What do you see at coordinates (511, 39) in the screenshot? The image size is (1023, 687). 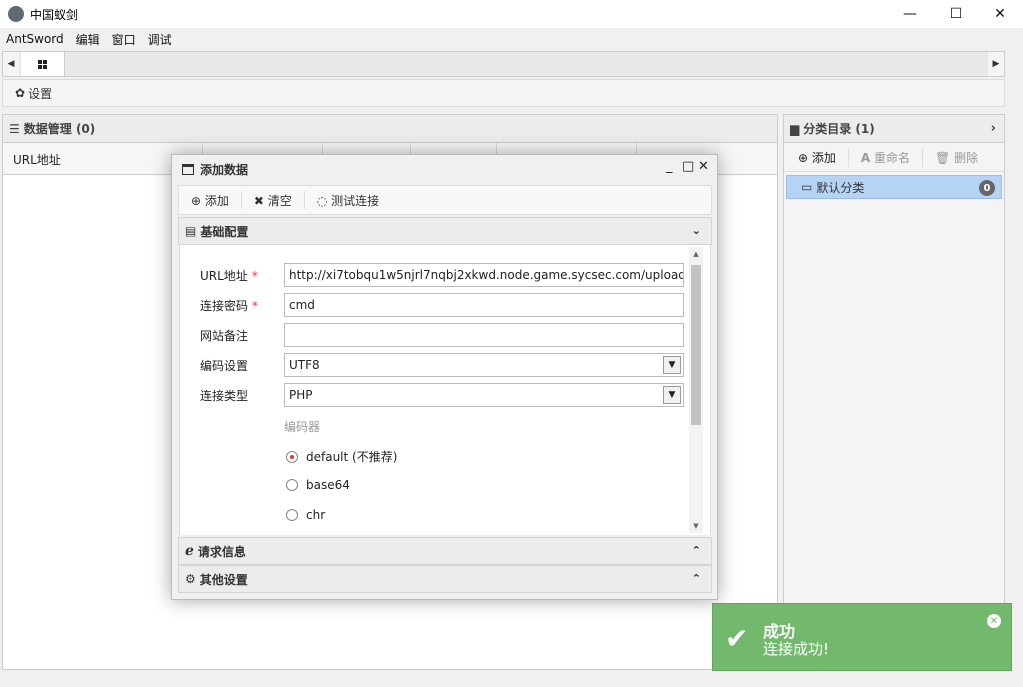 I see `menu-bar: AntSword 编辑 窗口 调试` at bounding box center [511, 39].